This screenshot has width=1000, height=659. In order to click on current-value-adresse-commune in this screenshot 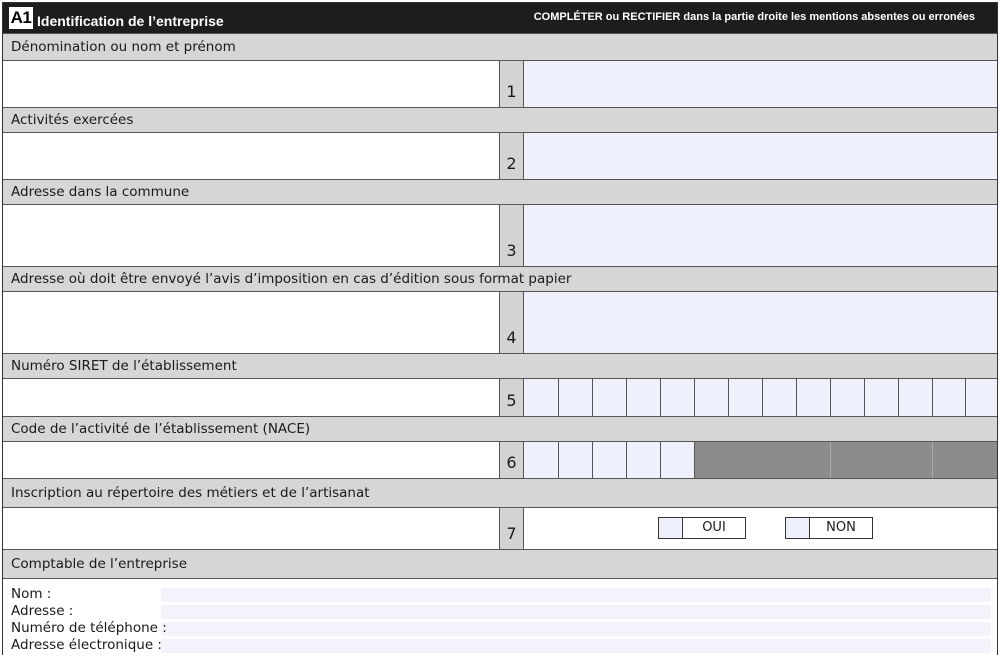, I will do `click(251, 235)`.